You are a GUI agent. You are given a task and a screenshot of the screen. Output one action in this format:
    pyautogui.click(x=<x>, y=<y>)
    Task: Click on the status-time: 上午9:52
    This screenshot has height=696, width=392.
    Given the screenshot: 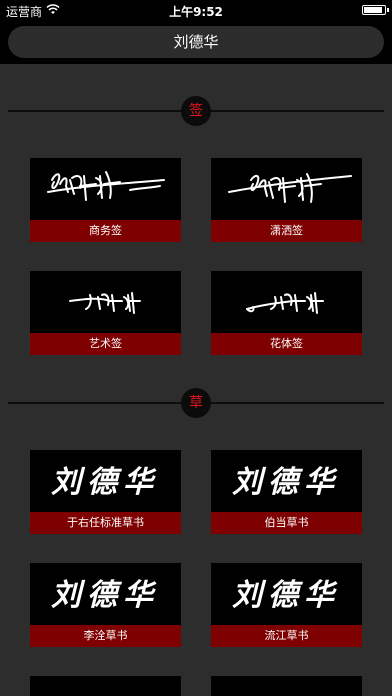 What is the action you would take?
    pyautogui.click(x=196, y=12)
    